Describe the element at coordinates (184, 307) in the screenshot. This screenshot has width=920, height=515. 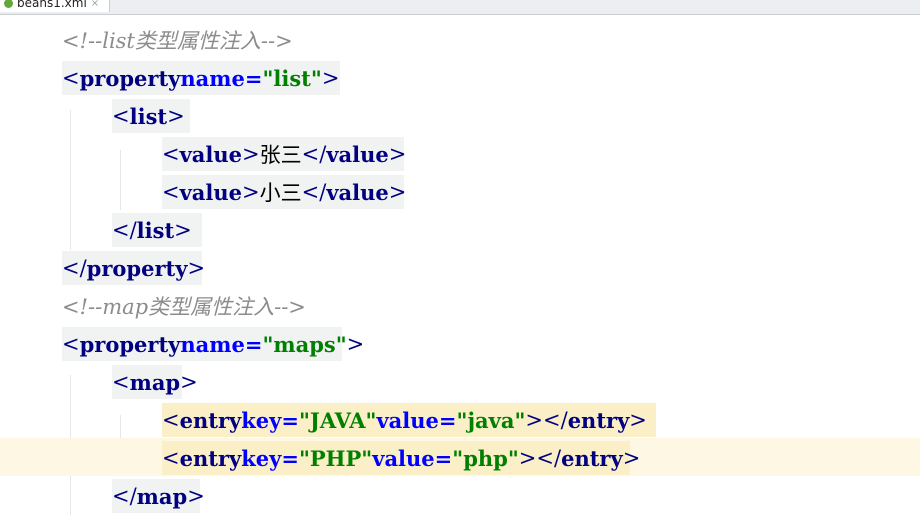
I see `comment-text: <!--map类型属性注入-->` at that location.